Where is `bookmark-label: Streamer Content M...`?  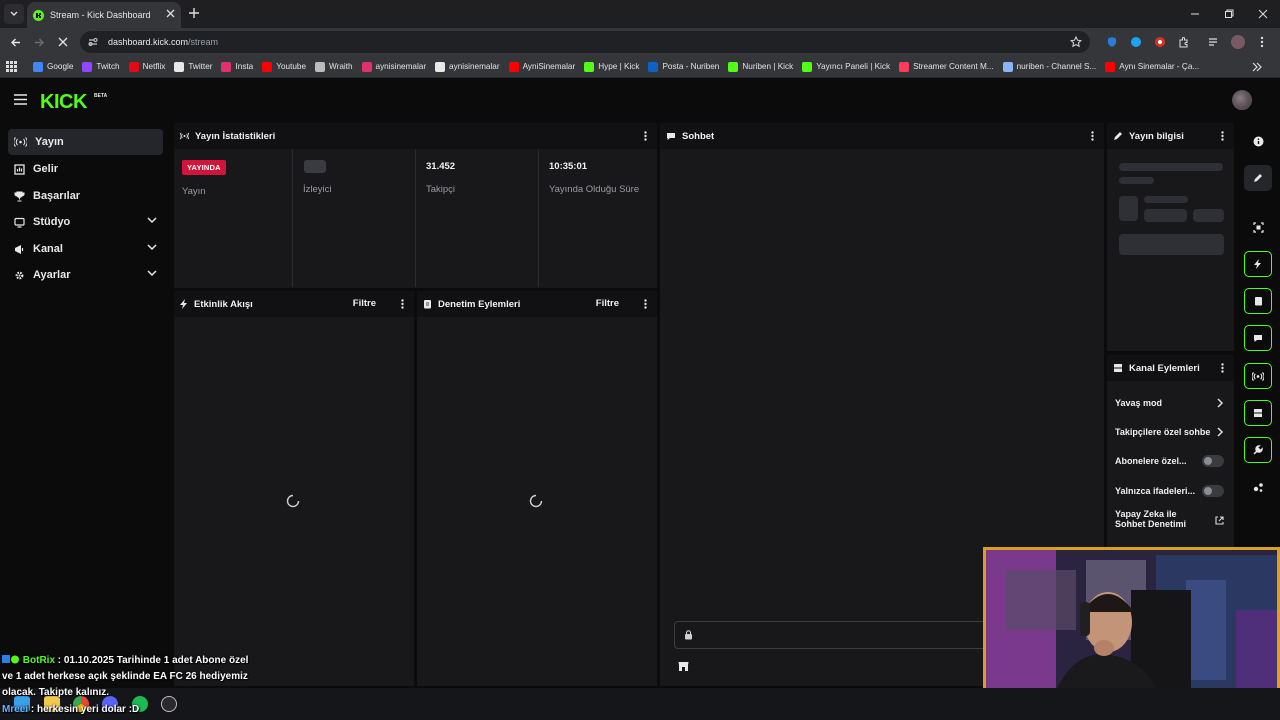 bookmark-label: Streamer Content M... is located at coordinates (953, 66).